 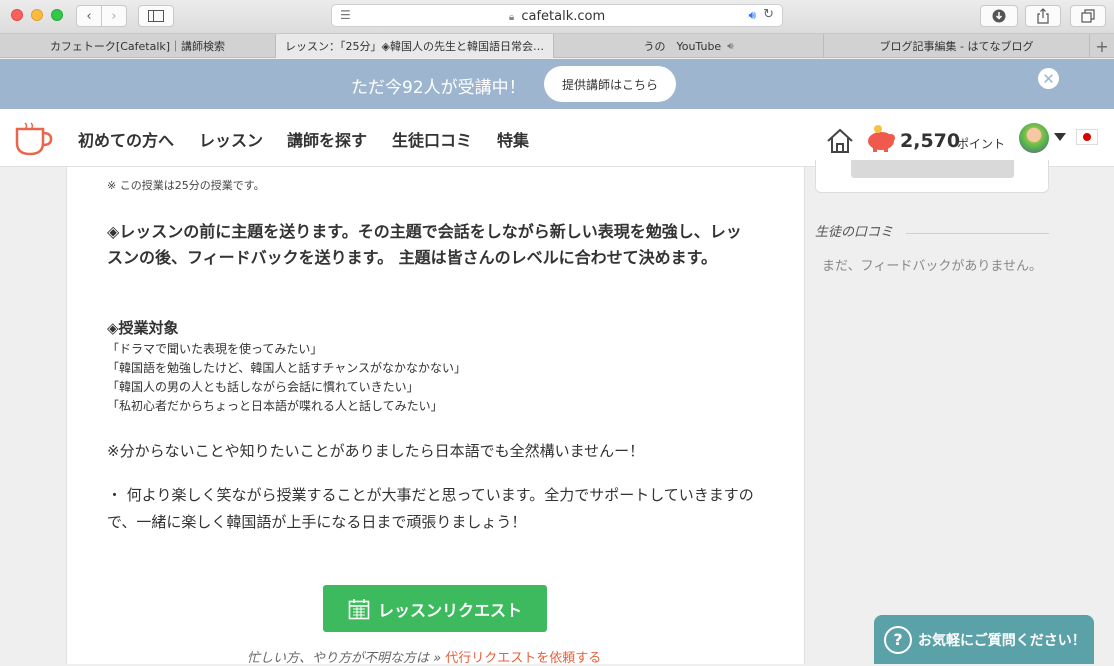 What do you see at coordinates (327, 139) in the screenshot?
I see `nav-find-tutor: 講師を探す` at bounding box center [327, 139].